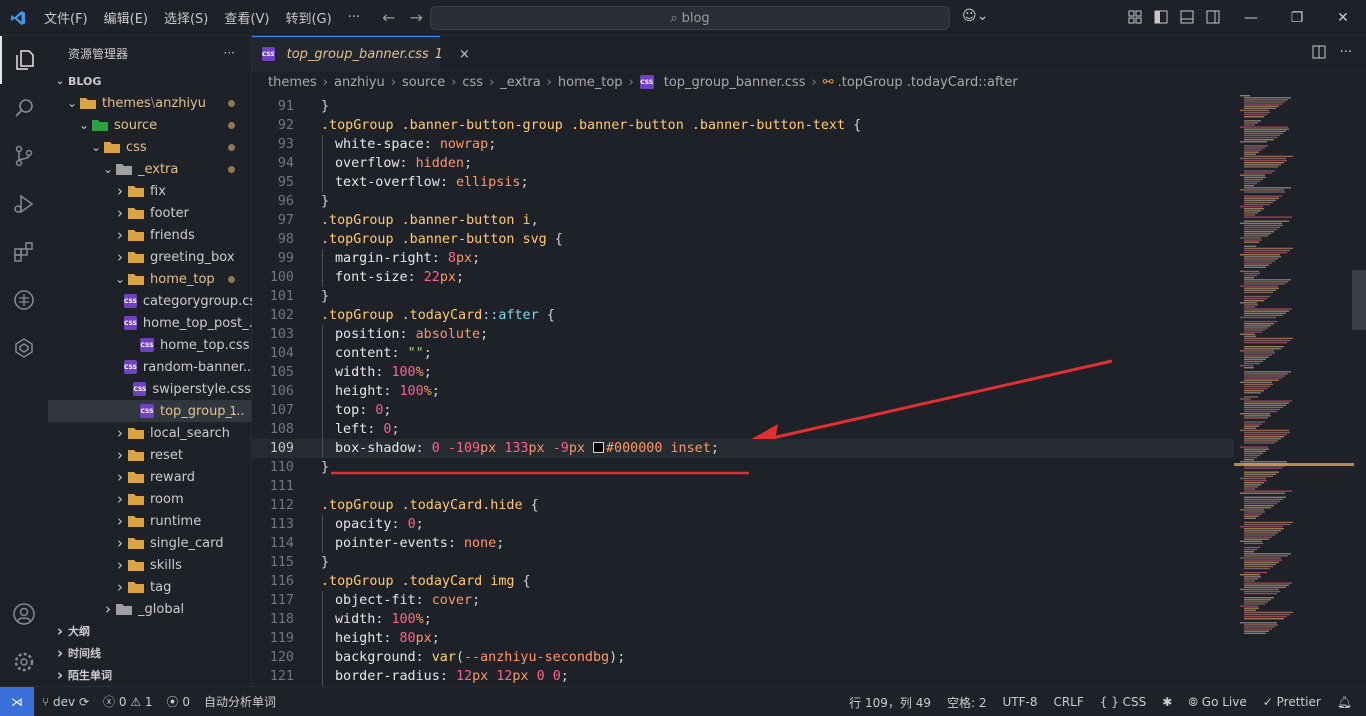 This screenshot has width=1366, height=716. Describe the element at coordinates (149, 587) in the screenshot. I see `tree-folder: › tag` at that location.